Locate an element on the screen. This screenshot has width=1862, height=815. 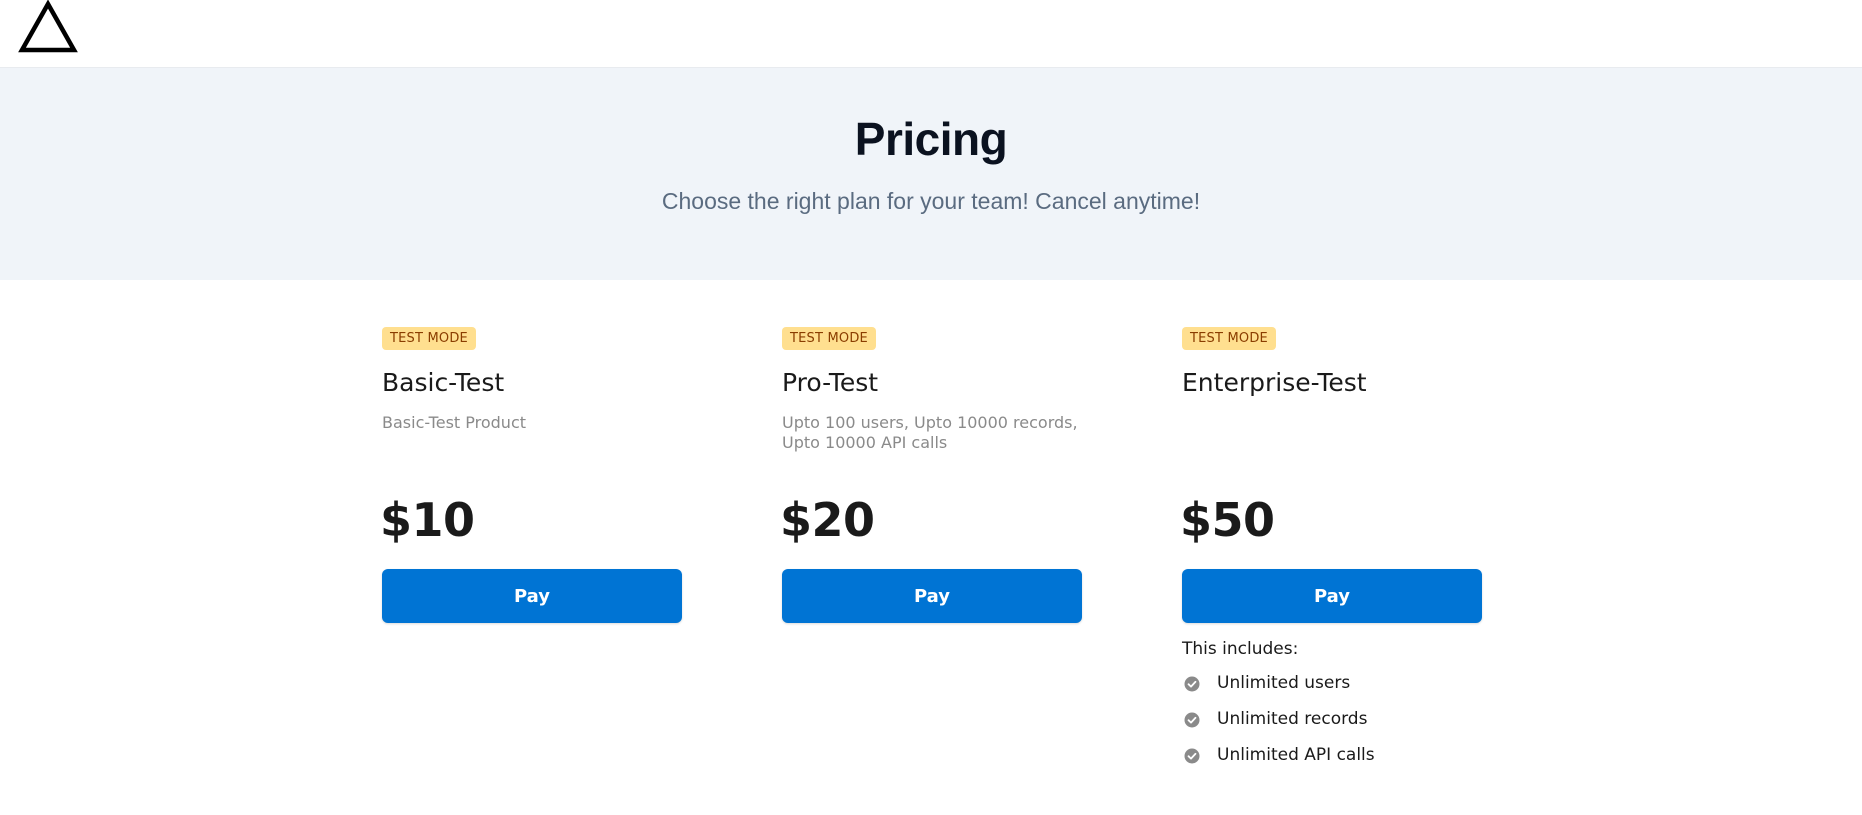
pay-button-basic: Pay is located at coordinates (532, 596).